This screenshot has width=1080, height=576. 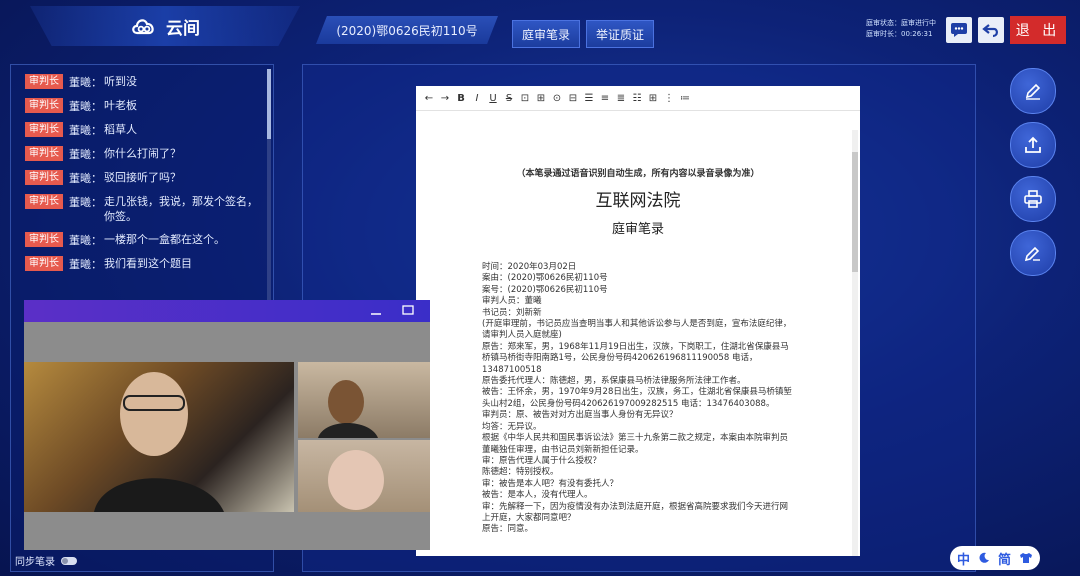 What do you see at coordinates (620, 34) in the screenshot?
I see `tab-evidence: 举证质证` at bounding box center [620, 34].